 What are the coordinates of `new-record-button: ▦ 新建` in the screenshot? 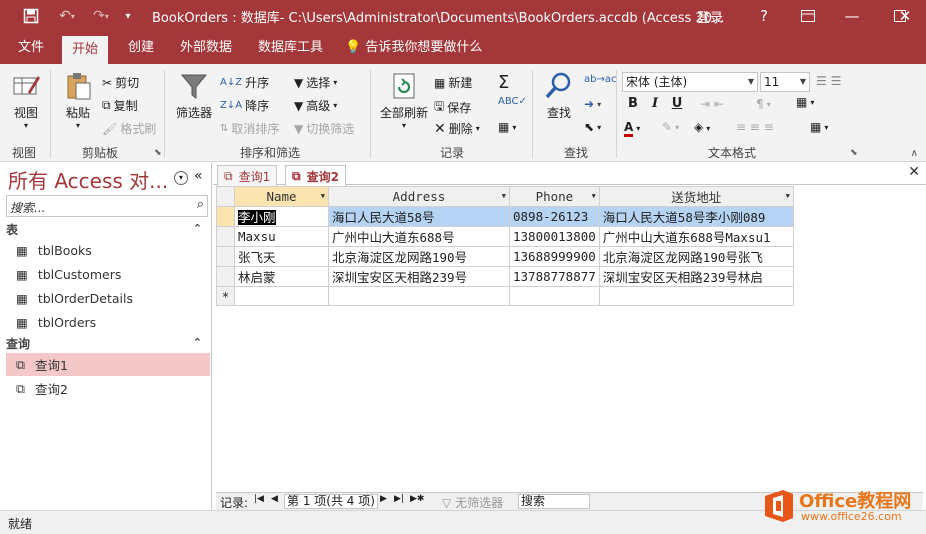 It's located at (453, 82).